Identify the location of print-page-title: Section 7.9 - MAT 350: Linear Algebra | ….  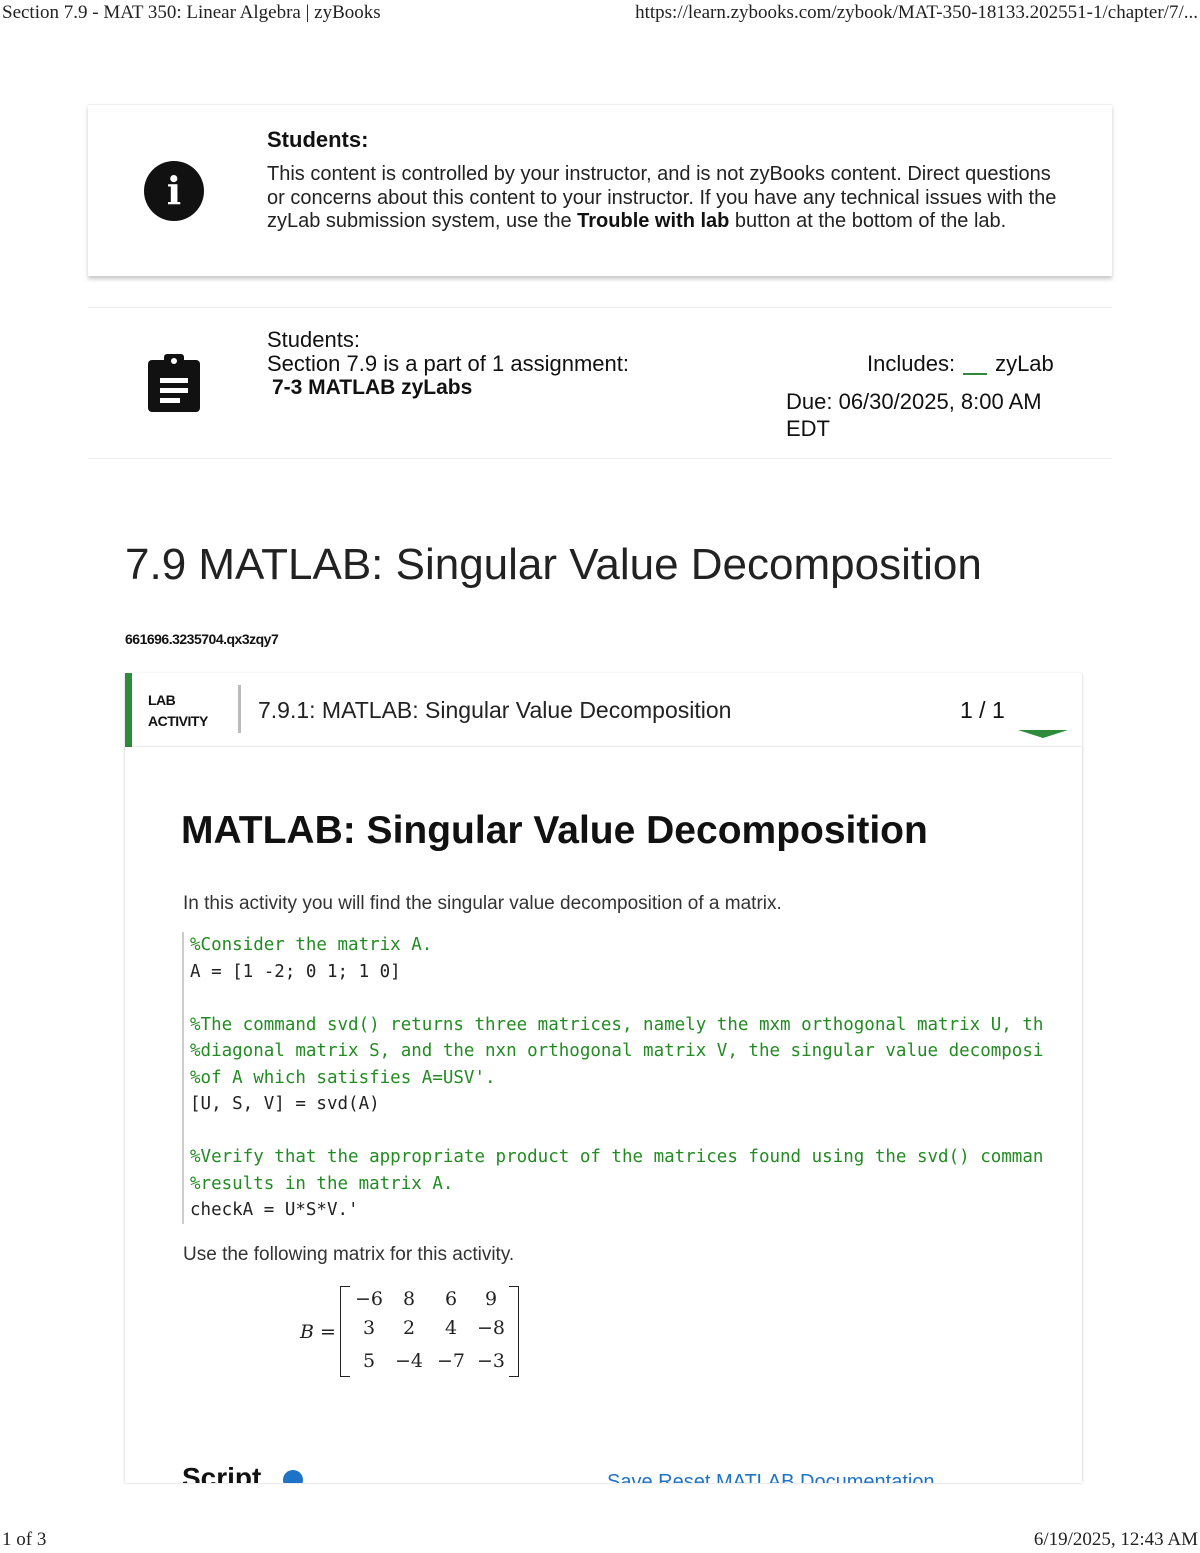
(191, 12).